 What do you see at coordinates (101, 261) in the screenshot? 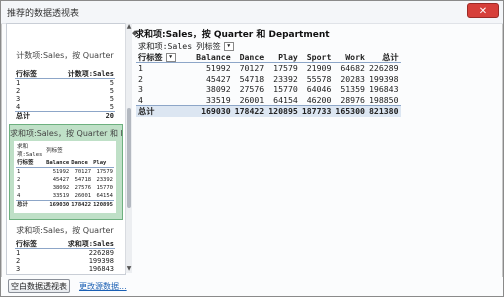
I see `mini-cell: 199398` at bounding box center [101, 261].